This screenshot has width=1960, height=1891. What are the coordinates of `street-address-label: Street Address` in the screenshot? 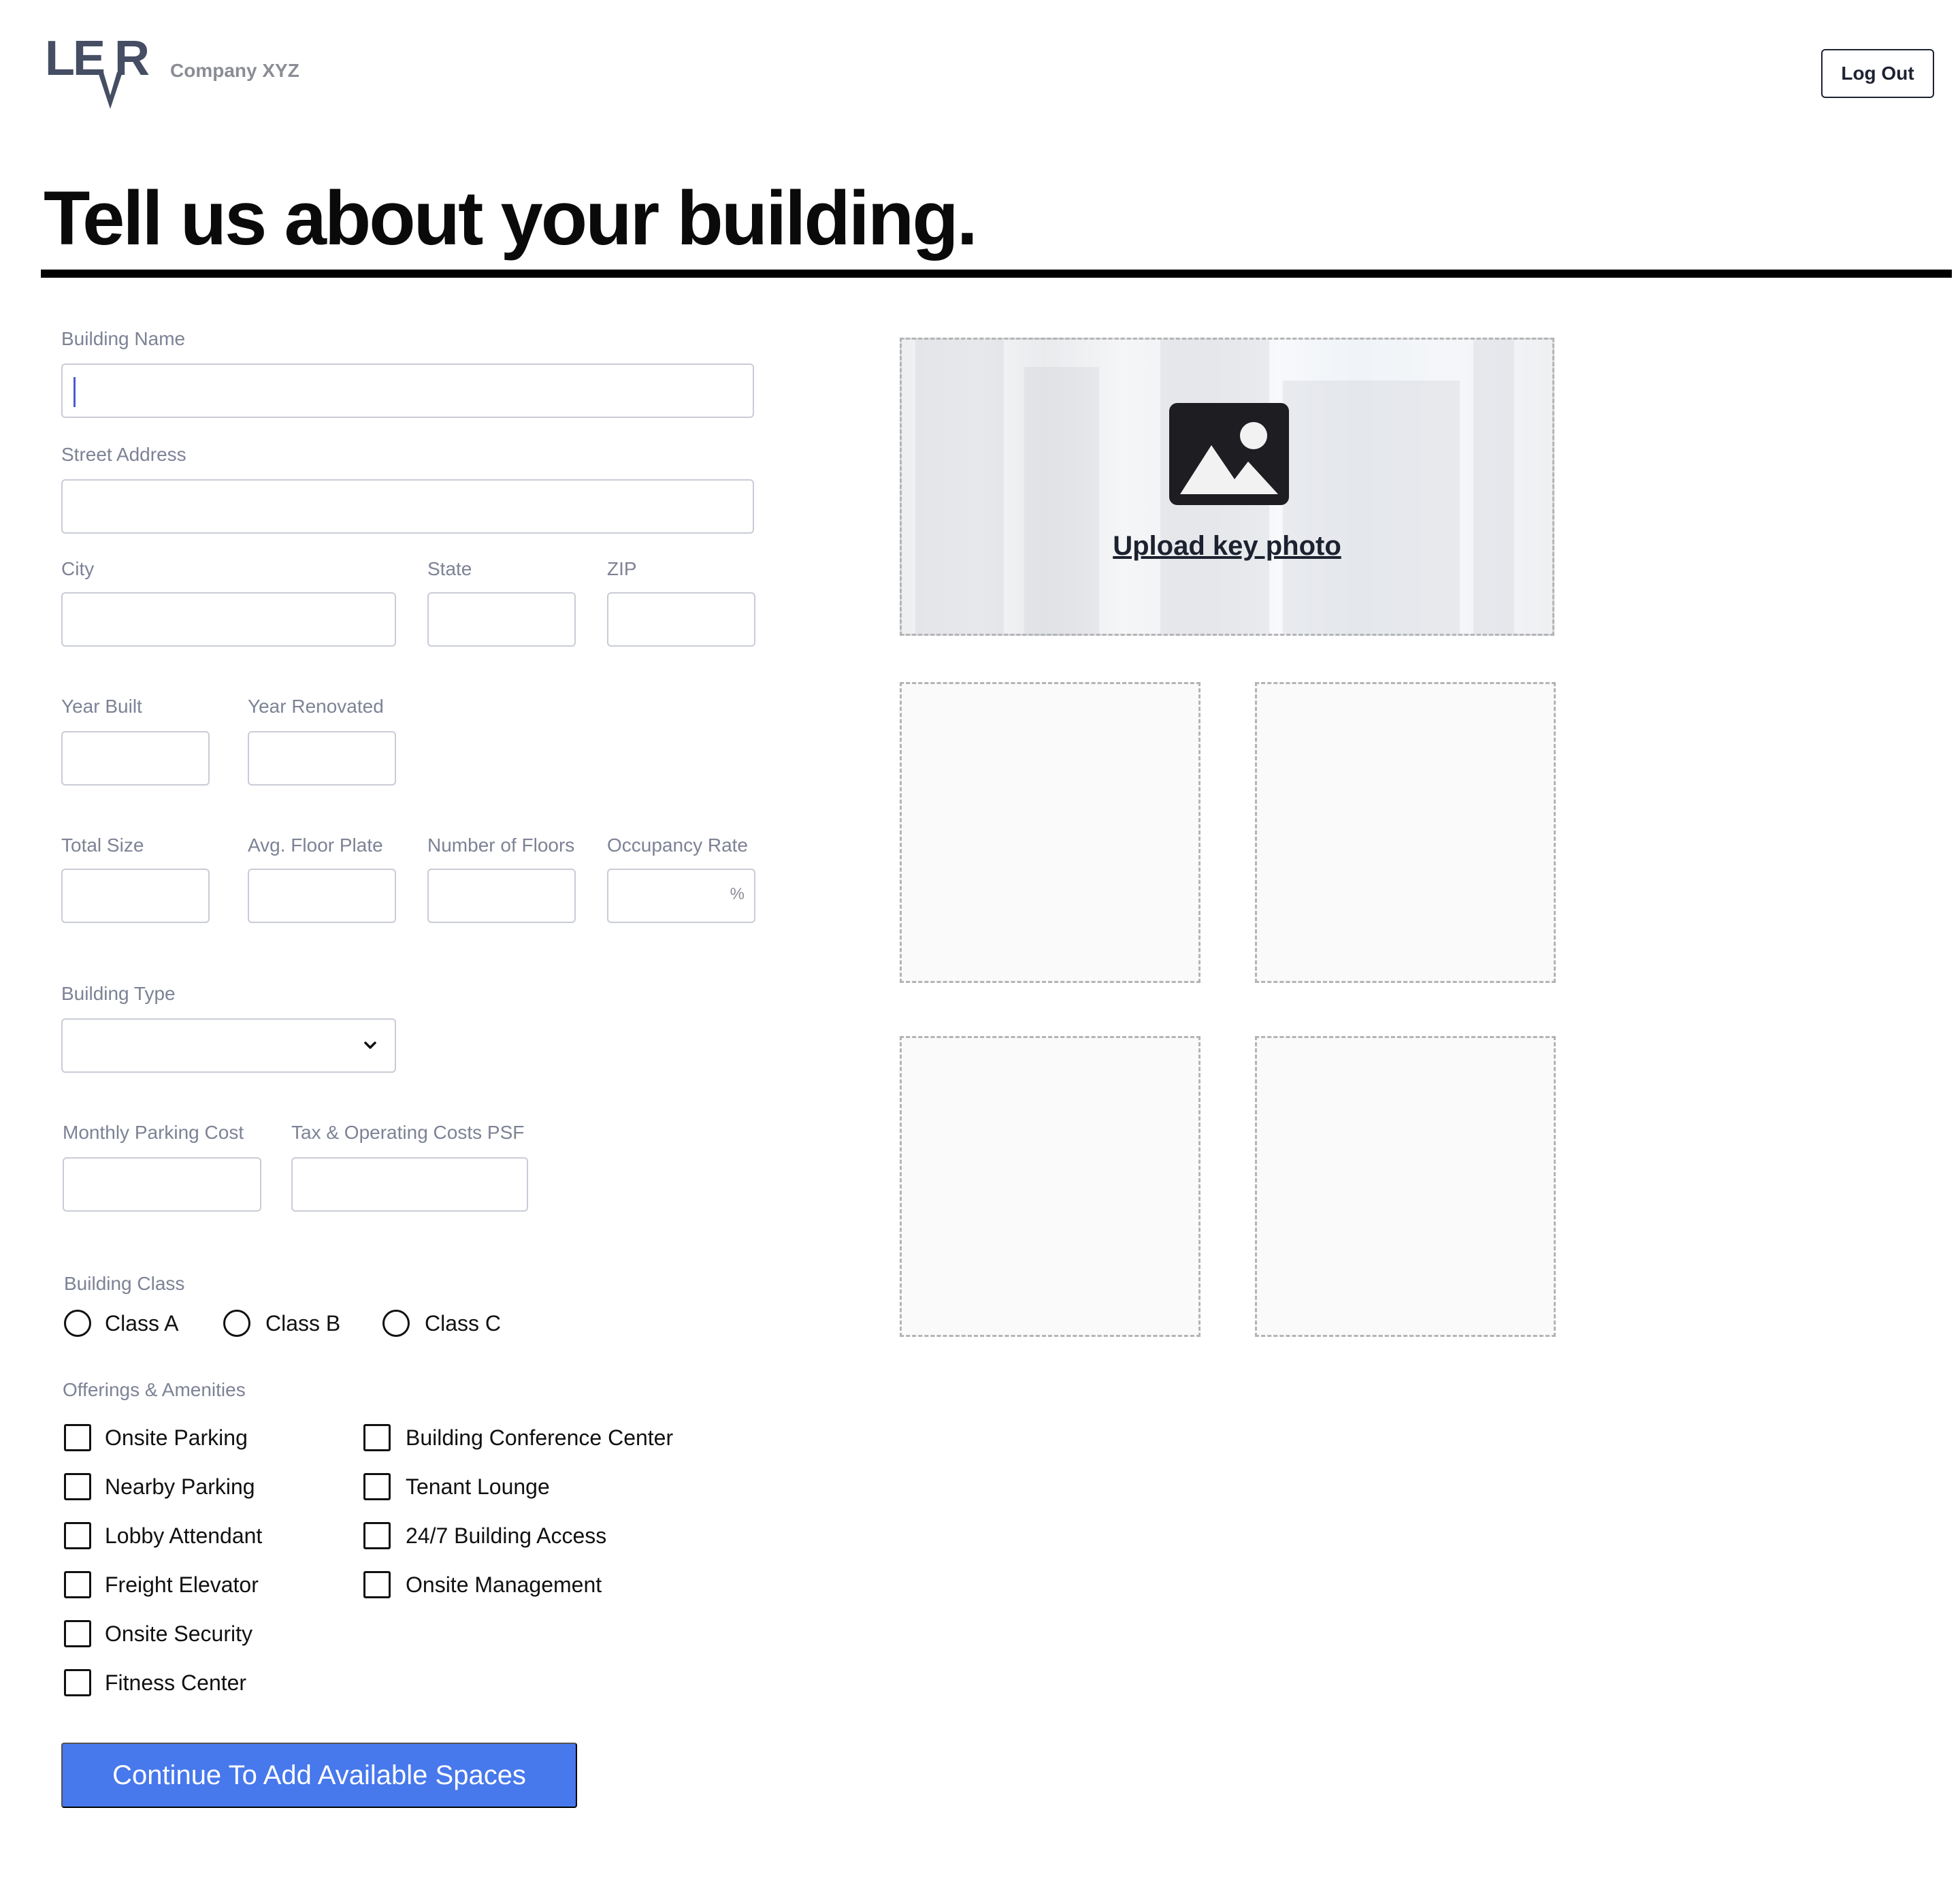 It's located at (124, 454).